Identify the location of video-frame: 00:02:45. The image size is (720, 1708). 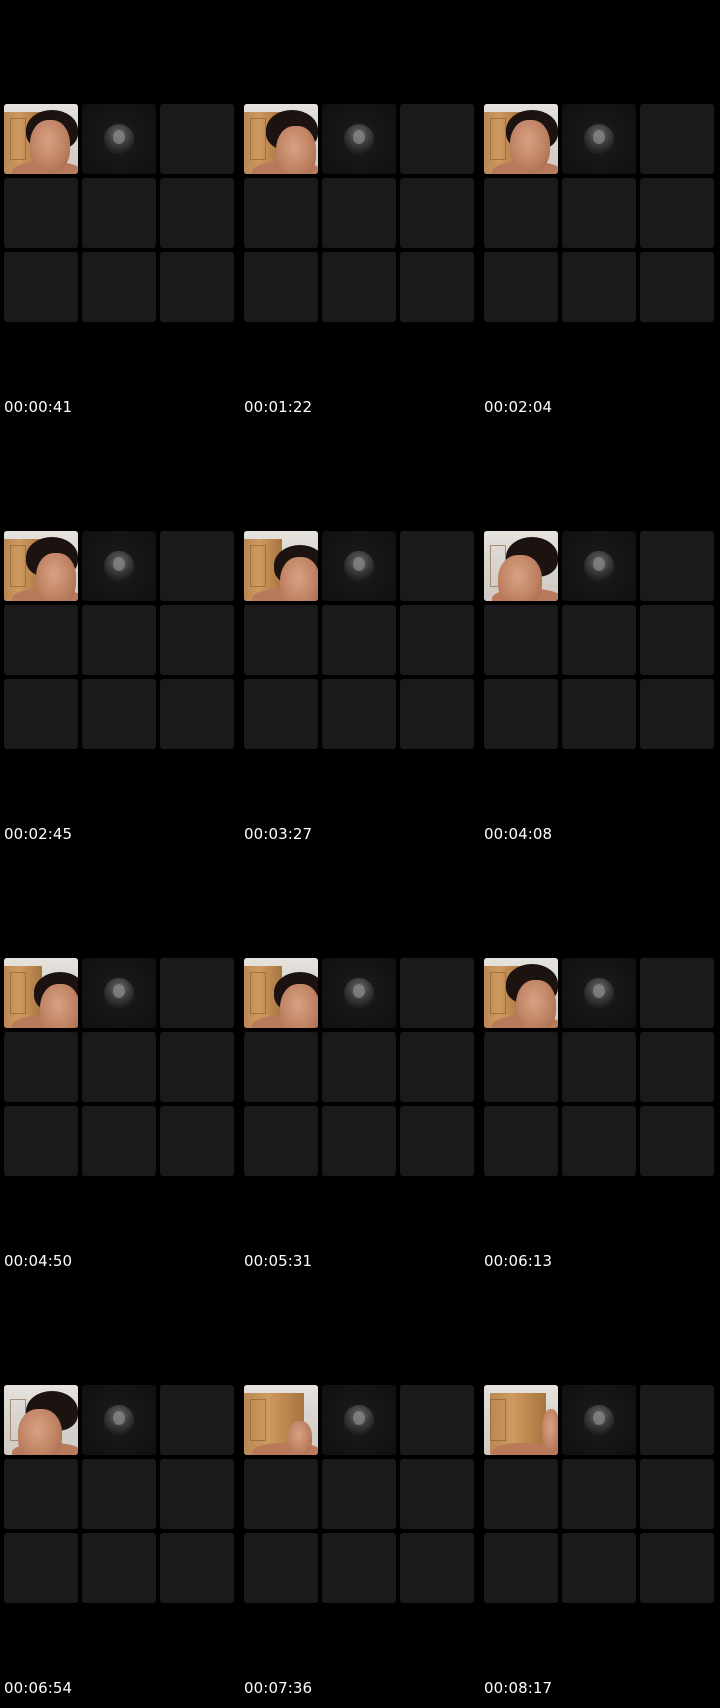
(118, 637).